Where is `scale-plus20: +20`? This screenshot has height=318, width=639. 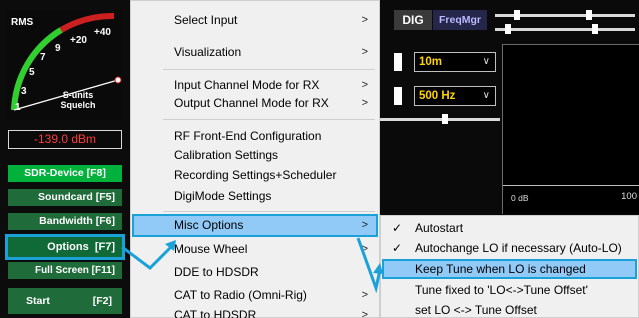
scale-plus20: +20 is located at coordinates (78, 40).